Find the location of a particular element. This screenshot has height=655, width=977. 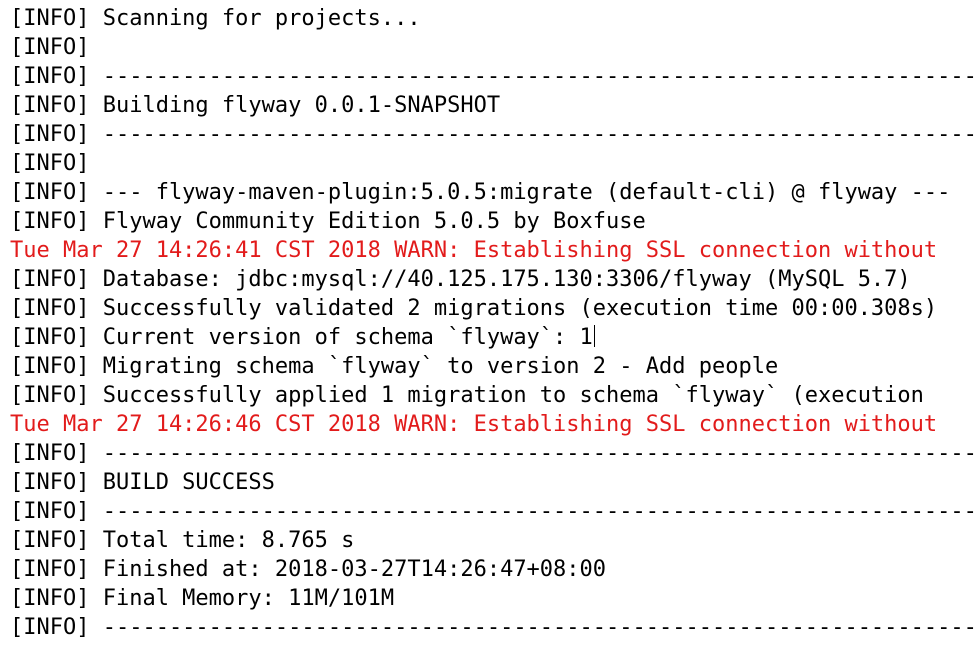

log-line-info: [INFO] Building flyway 0.0.1-SNAPSHOT is located at coordinates (255, 105).